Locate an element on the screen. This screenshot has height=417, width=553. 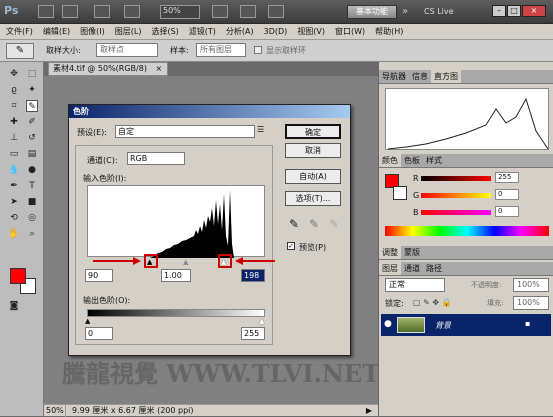
menu-item: 图层(L) is located at coordinates (128, 32).